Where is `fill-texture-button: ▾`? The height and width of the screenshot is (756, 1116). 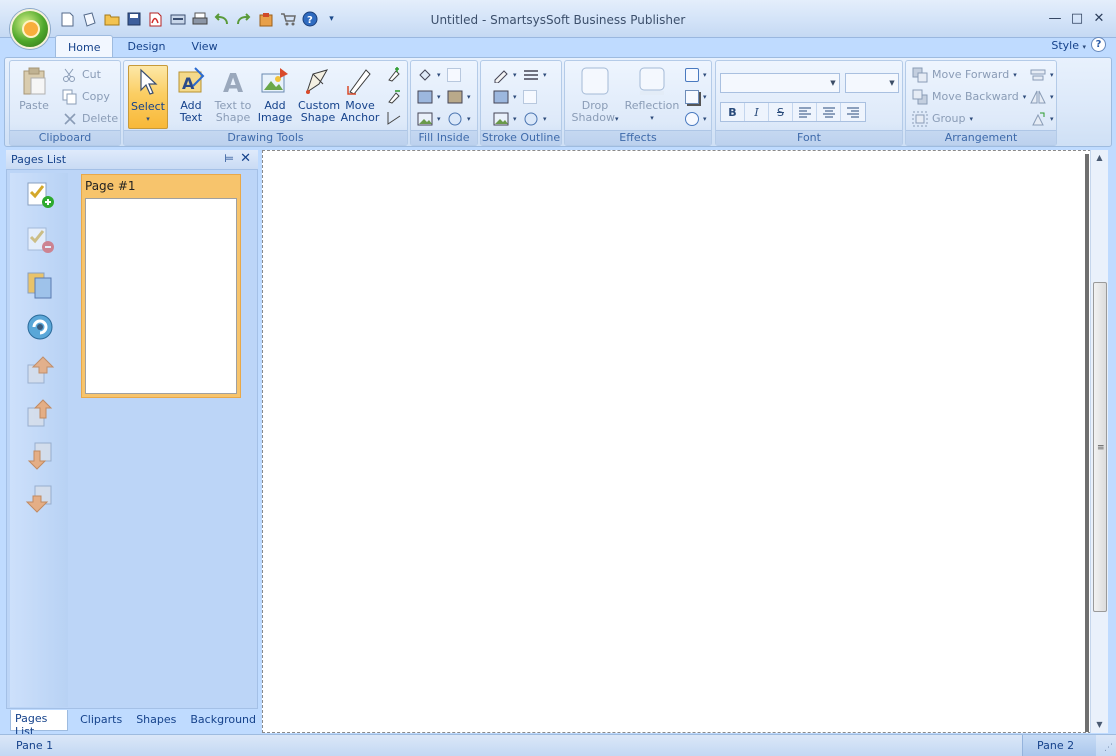
fill-texture-button: ▾ is located at coordinates (459, 96).